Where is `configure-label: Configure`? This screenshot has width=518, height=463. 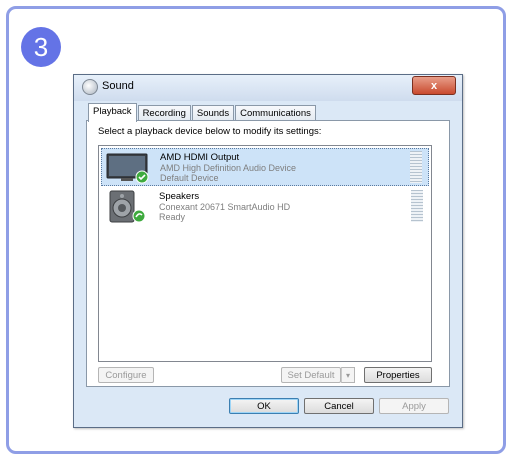 configure-label: Configure is located at coordinates (126, 375).